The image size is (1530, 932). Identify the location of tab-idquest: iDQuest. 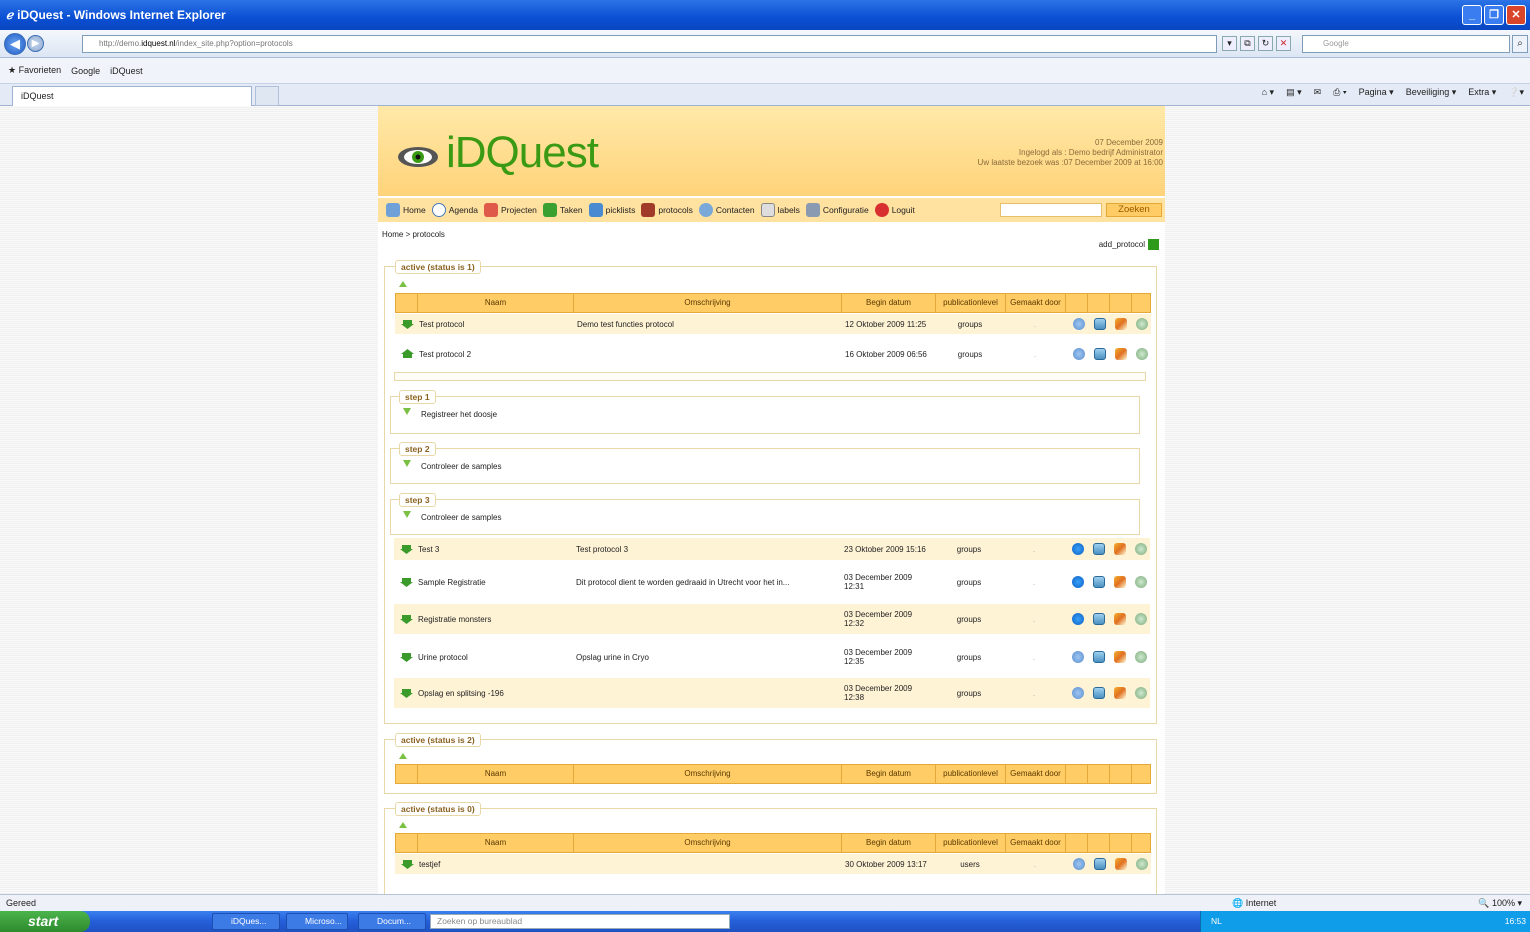
(132, 96).